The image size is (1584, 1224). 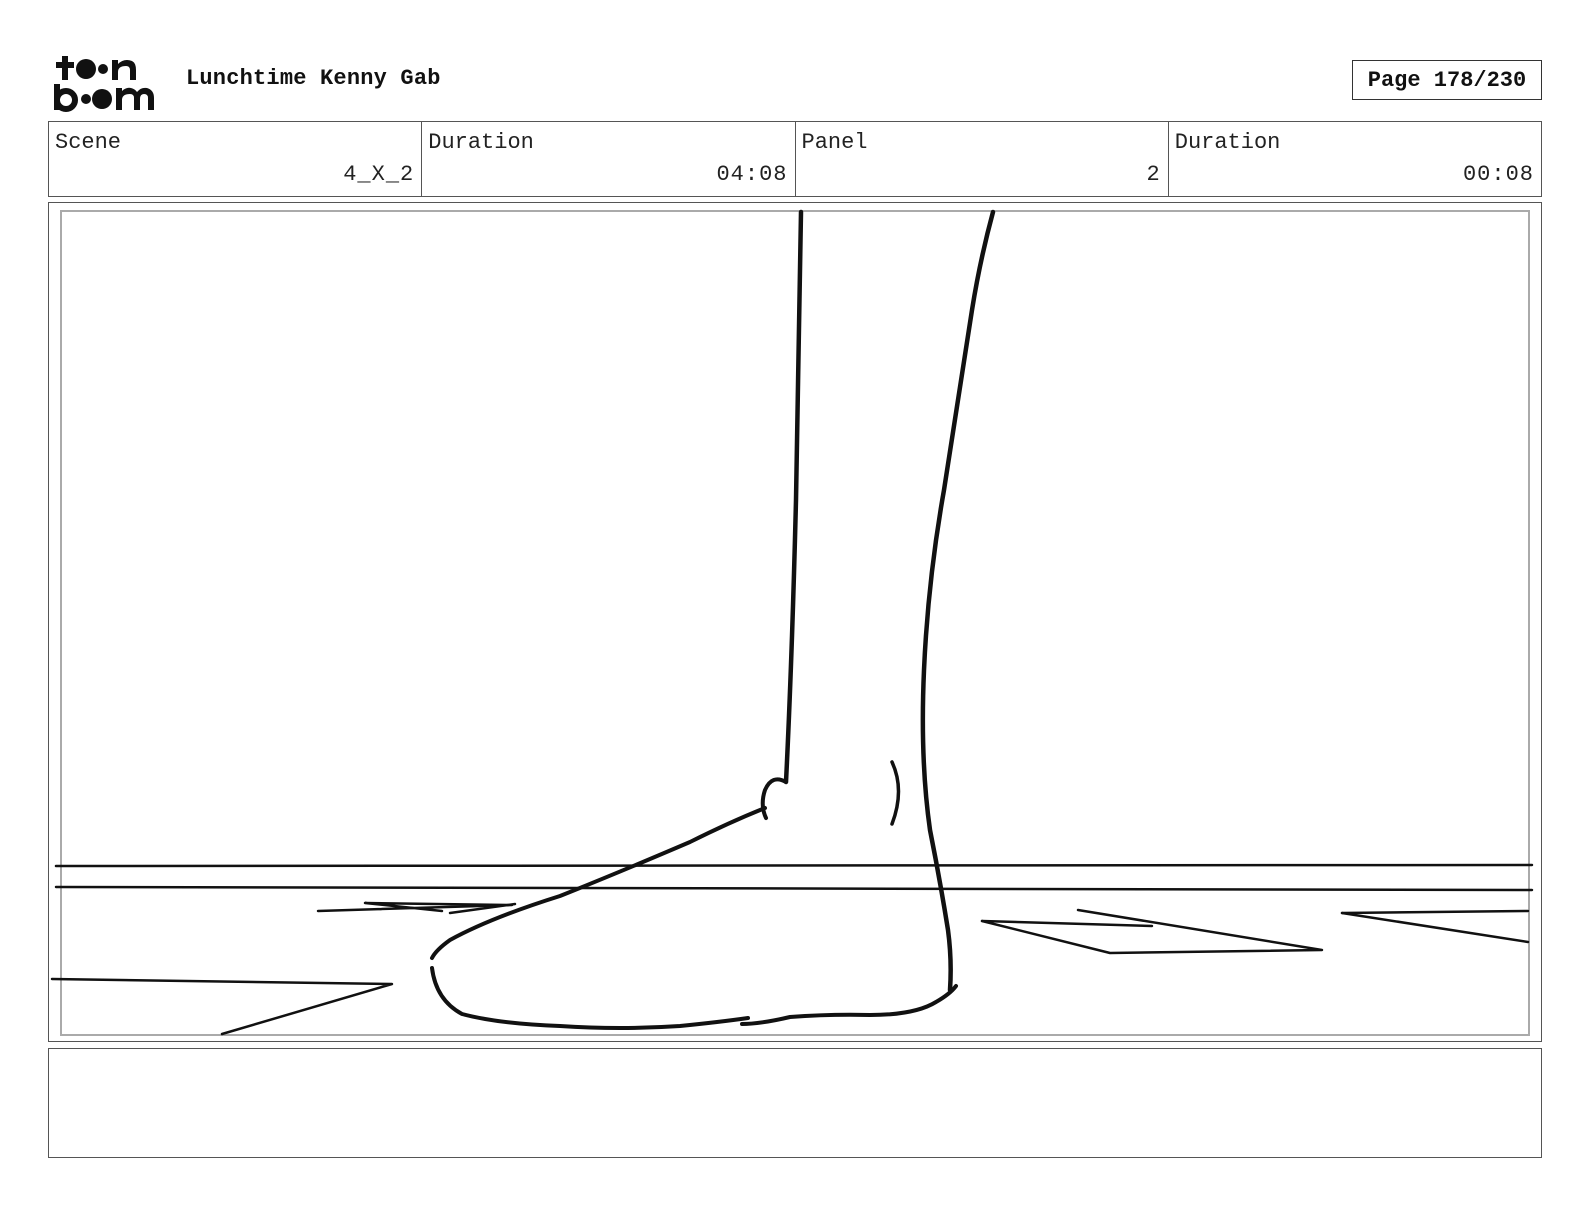 I want to click on panel-cell: Panel 2, so click(x=982, y=159).